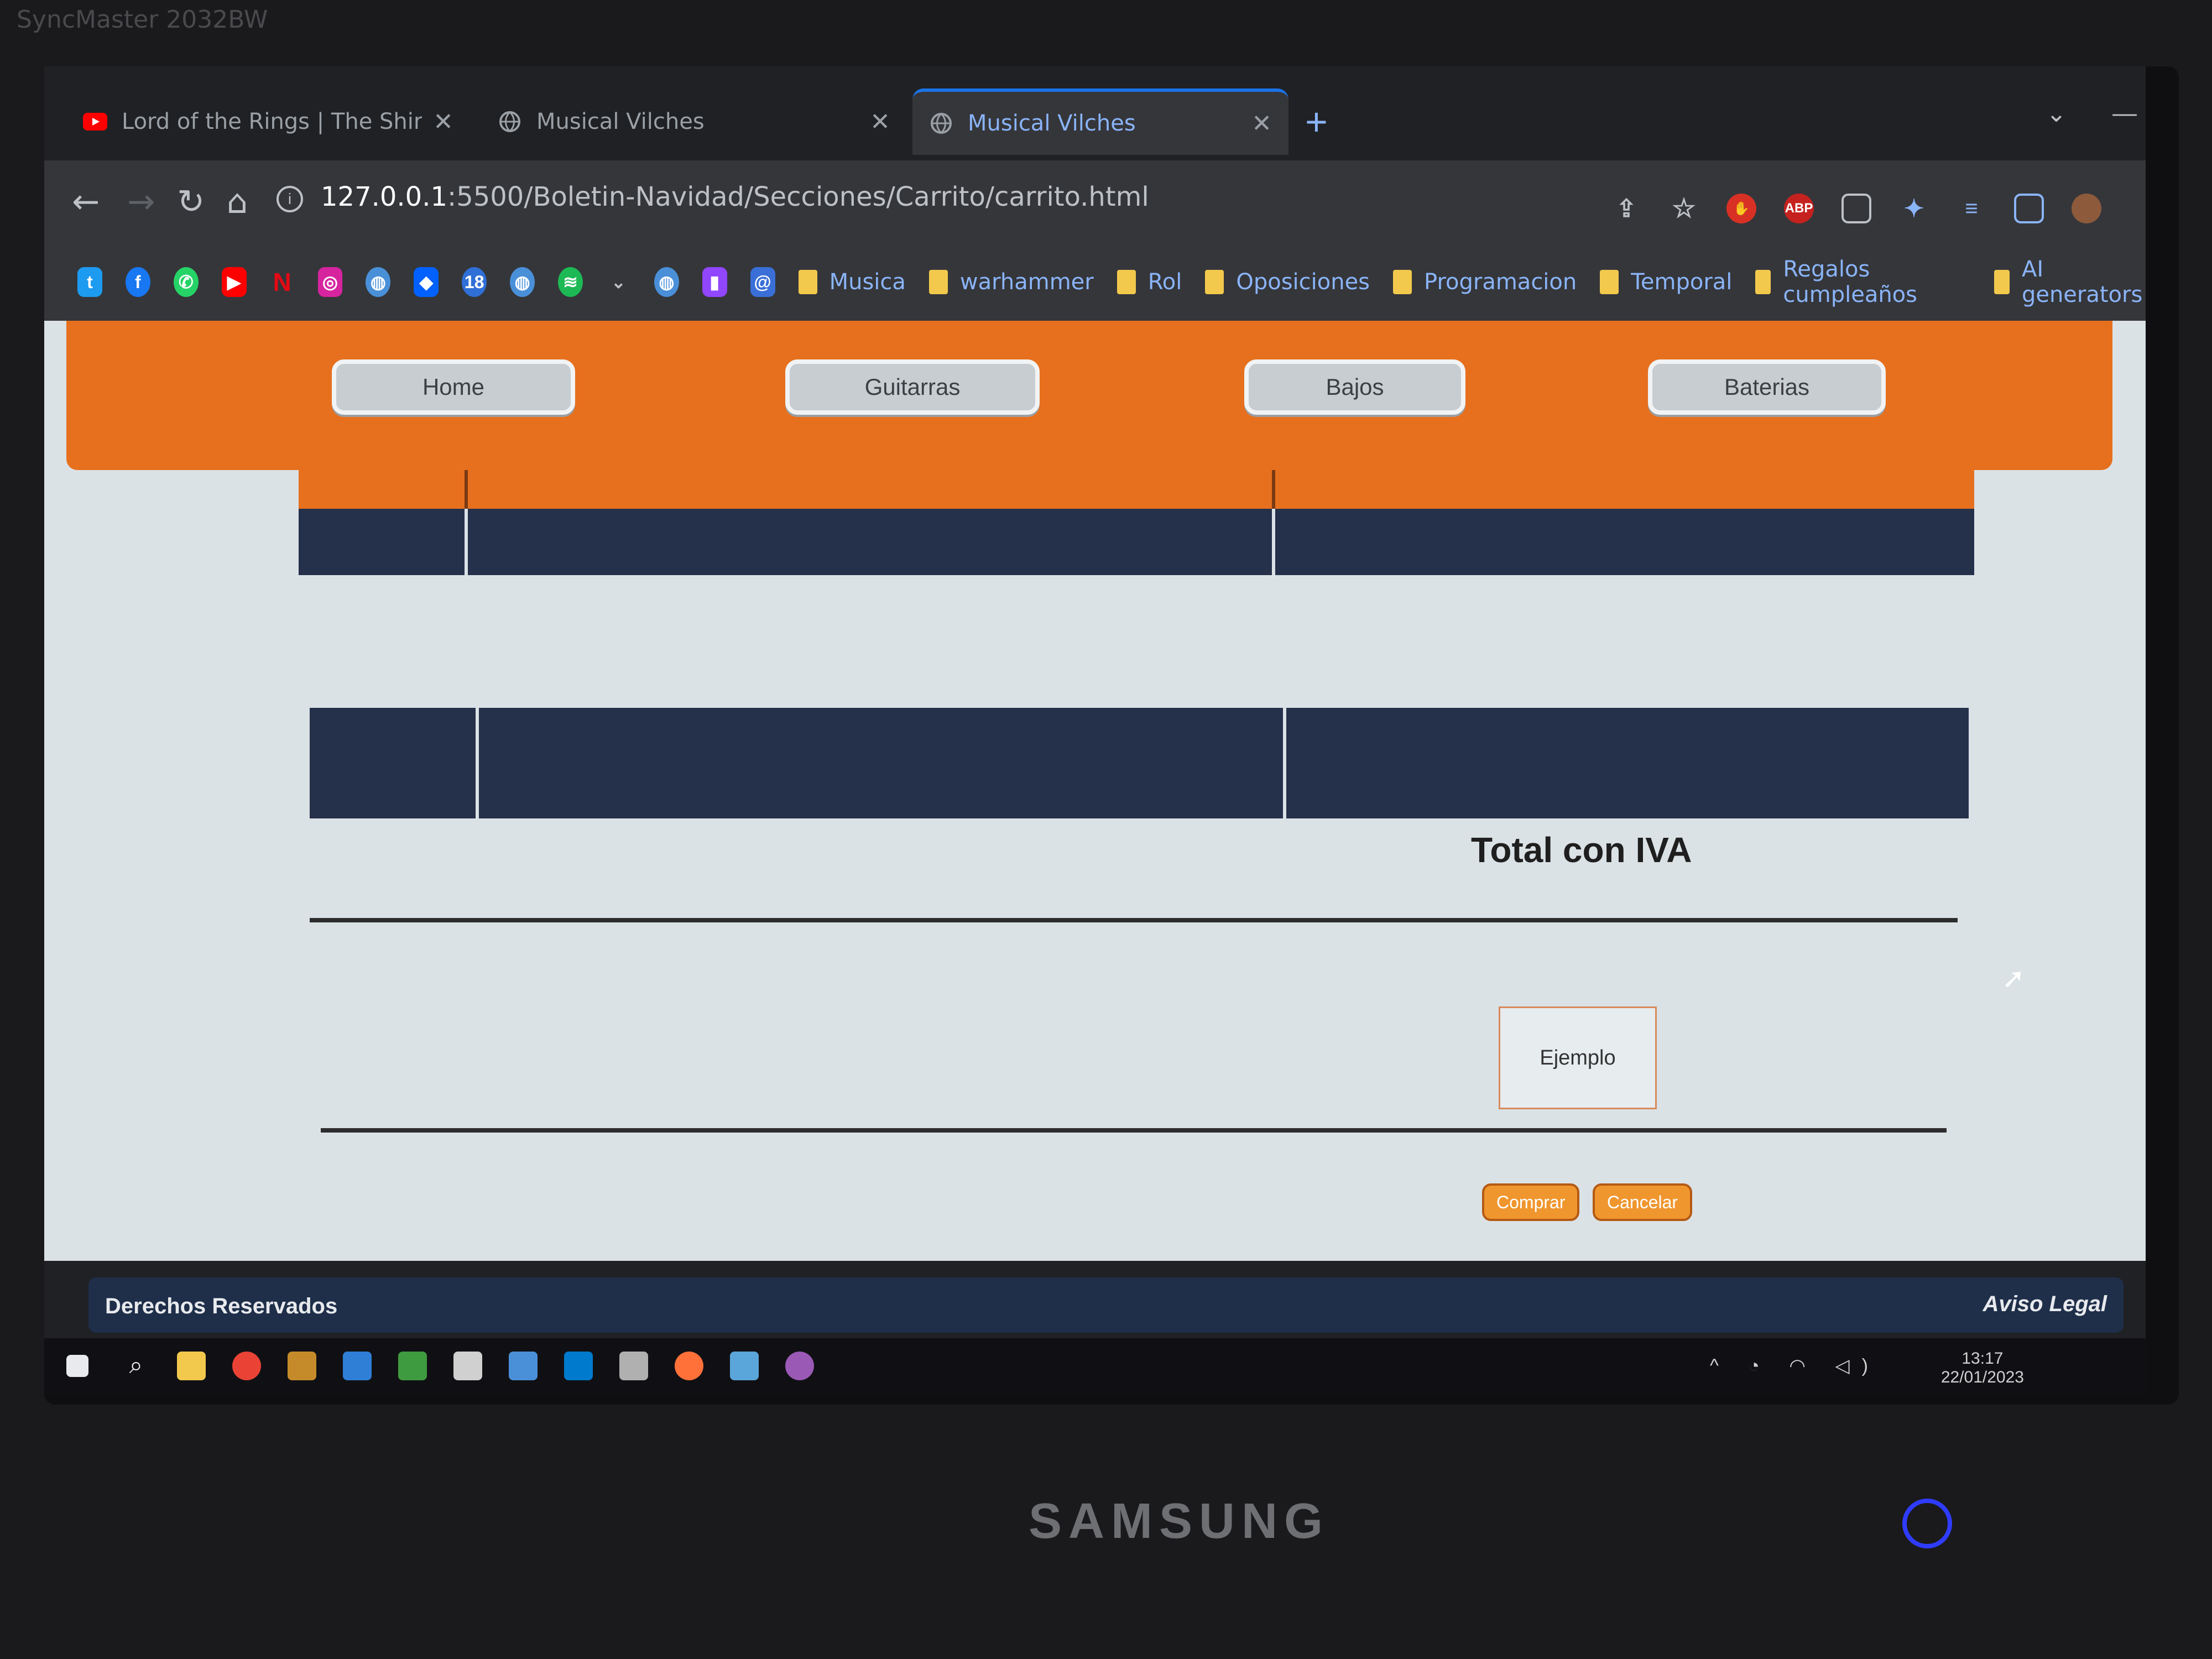  Describe the element at coordinates (1799, 209) in the screenshot. I see `adblock-icon: ABP` at that location.